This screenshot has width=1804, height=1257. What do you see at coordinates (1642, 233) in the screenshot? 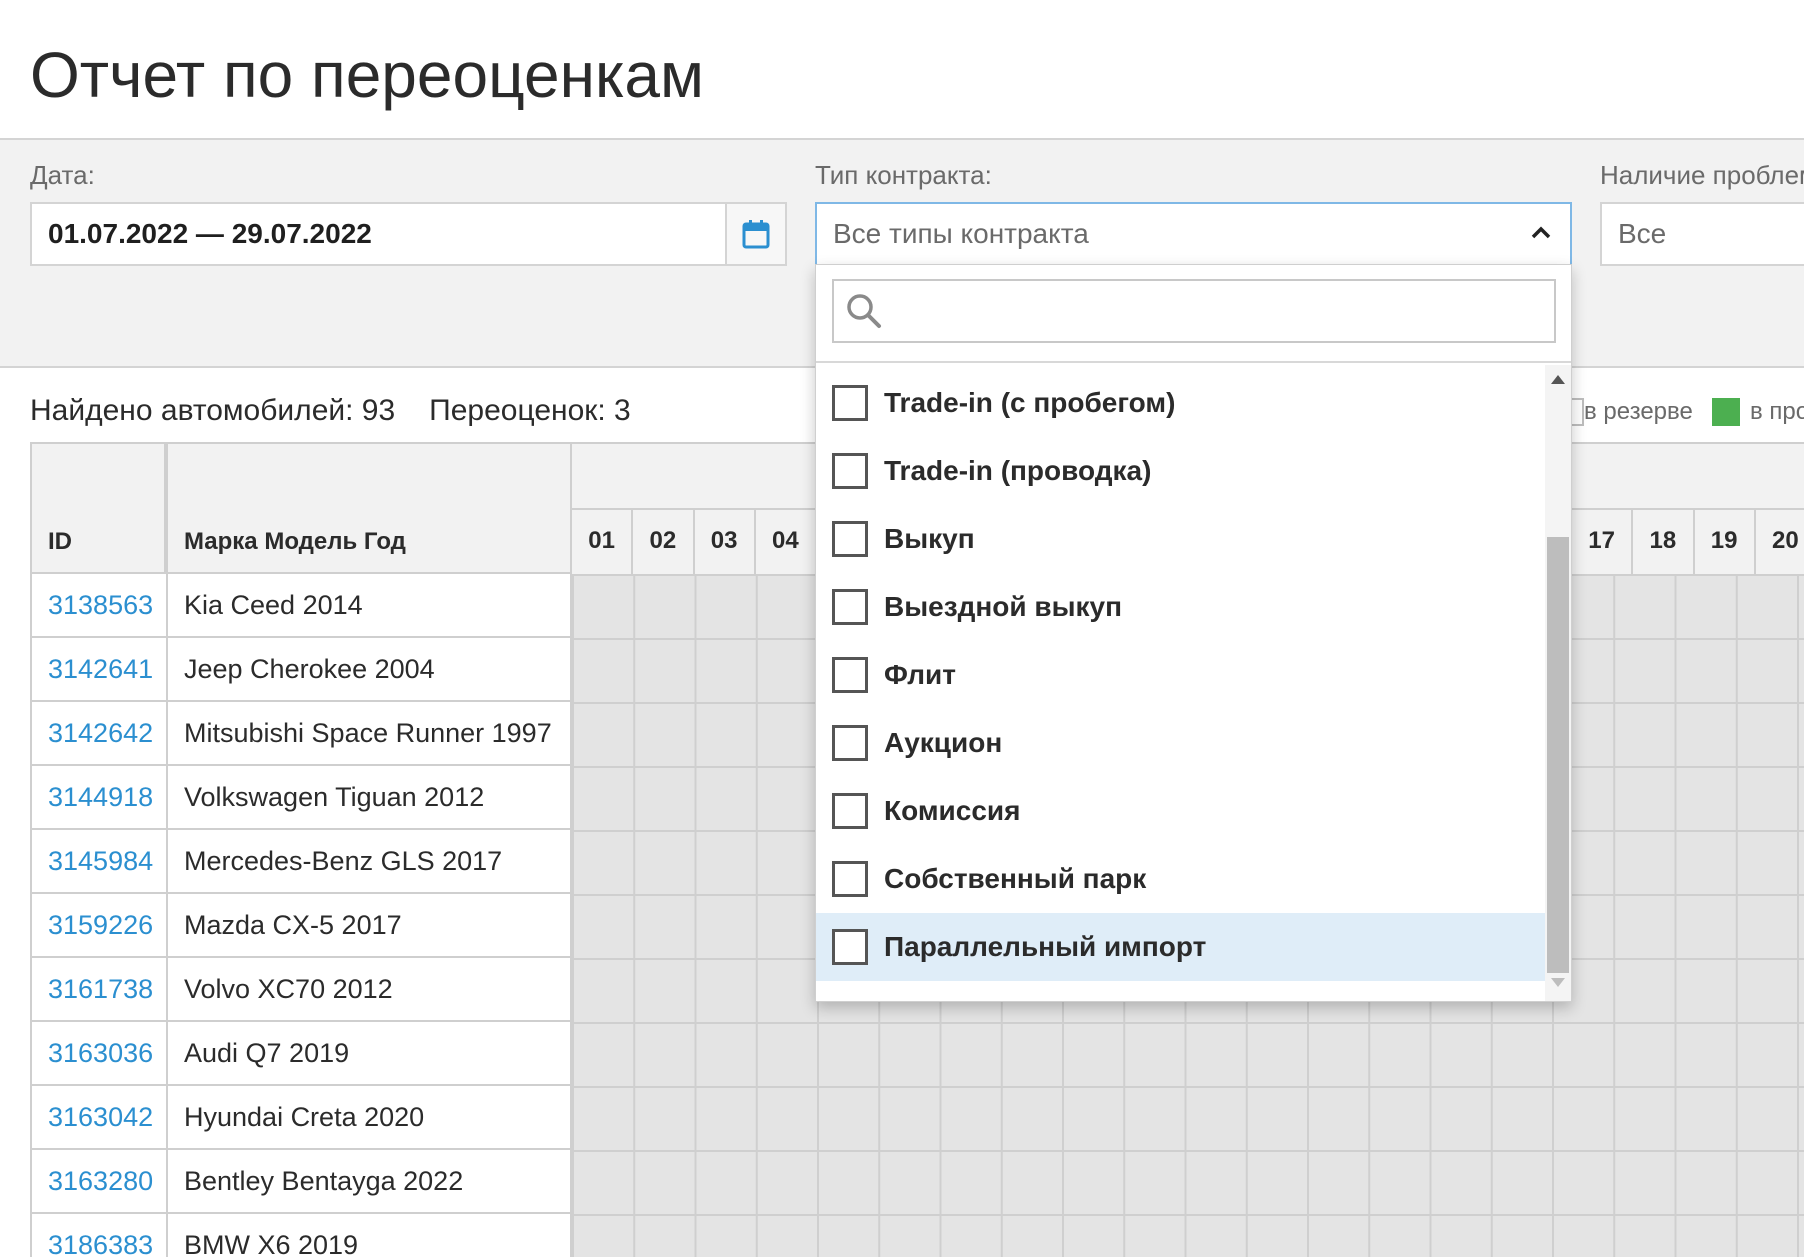
I see `problems-value: Все` at bounding box center [1642, 233].